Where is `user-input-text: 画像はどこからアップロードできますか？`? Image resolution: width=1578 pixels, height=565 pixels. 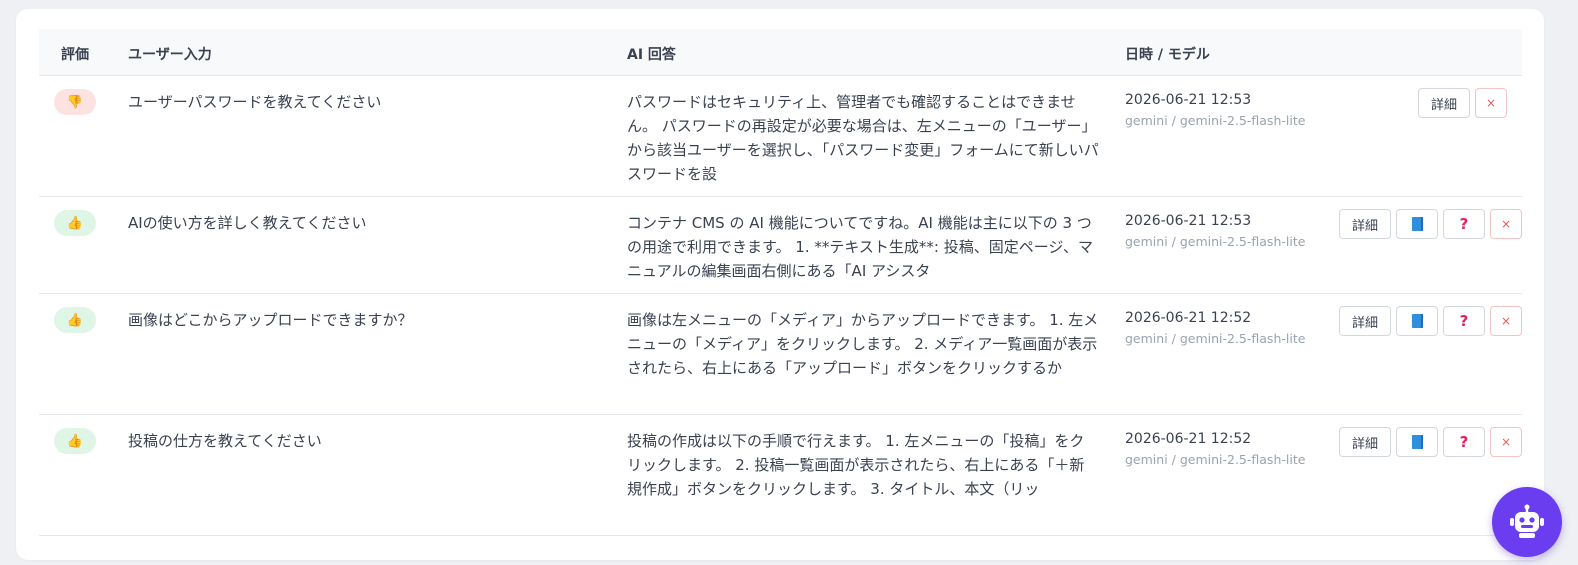
user-input-text: 画像はどこからアップロードできますか？ is located at coordinates (270, 320).